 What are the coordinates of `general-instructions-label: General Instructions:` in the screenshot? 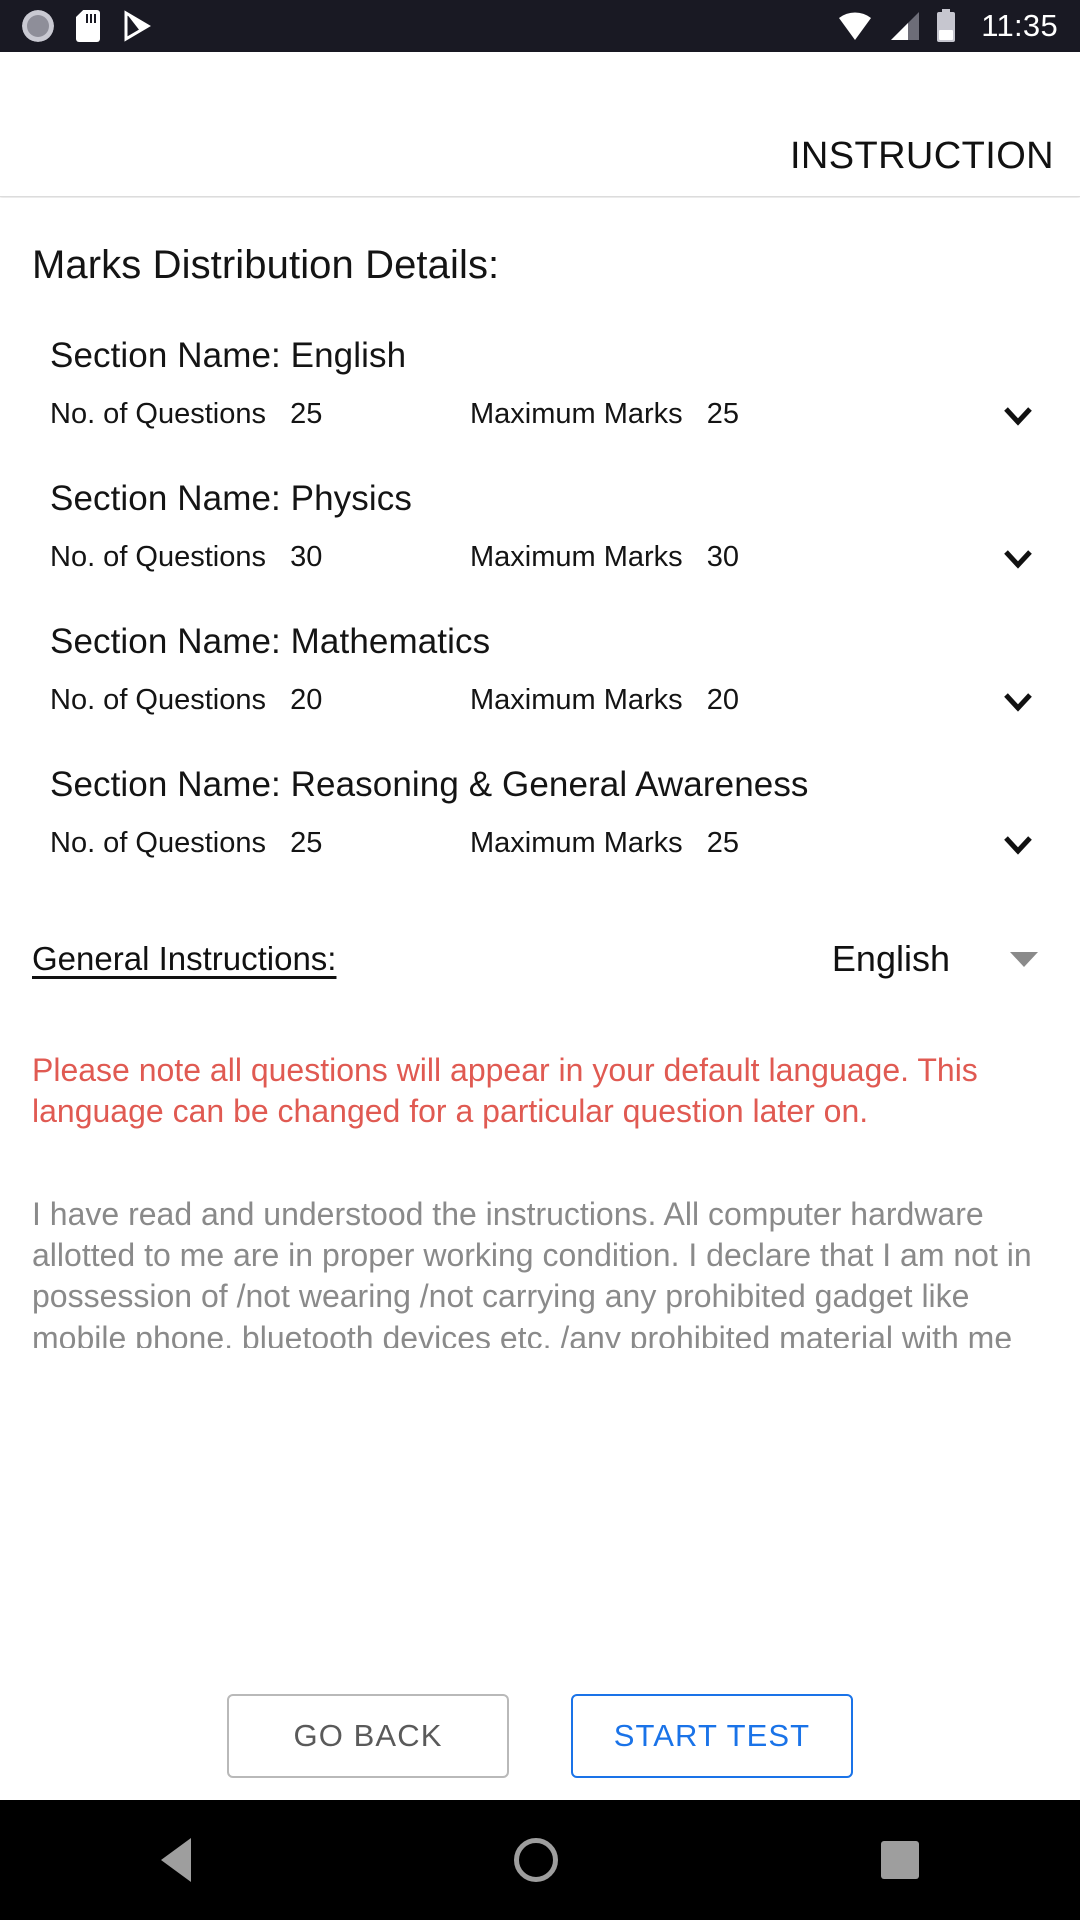 It's located at (184, 958).